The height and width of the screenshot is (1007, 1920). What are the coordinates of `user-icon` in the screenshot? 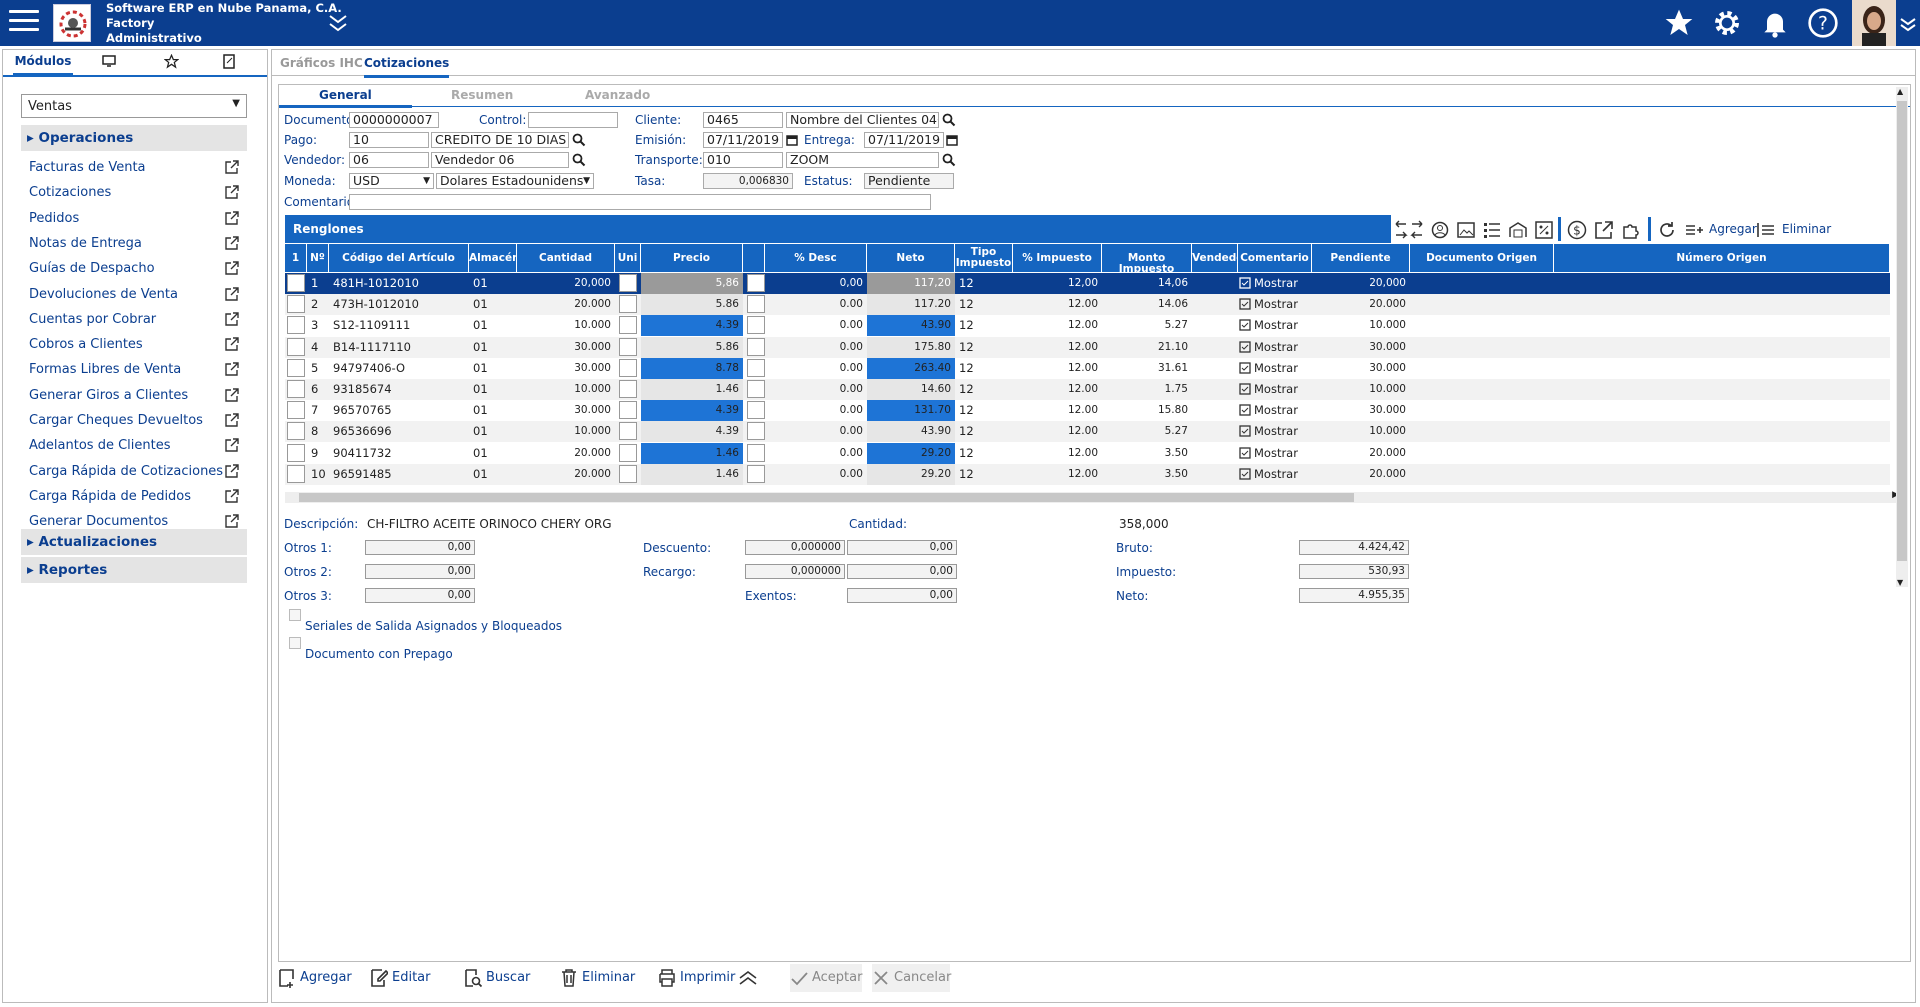 It's located at (1440, 230).